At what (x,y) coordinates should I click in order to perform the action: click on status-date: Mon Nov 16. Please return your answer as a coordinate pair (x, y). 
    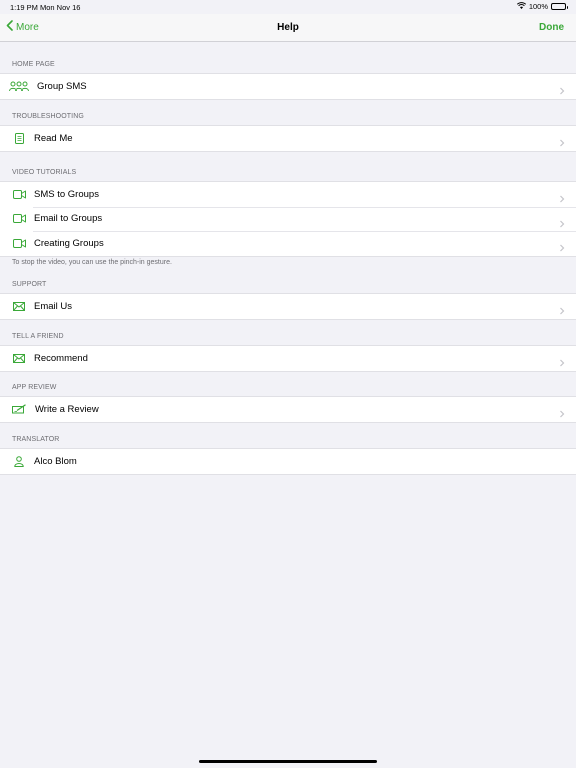
    Looking at the image, I should click on (60, 7).